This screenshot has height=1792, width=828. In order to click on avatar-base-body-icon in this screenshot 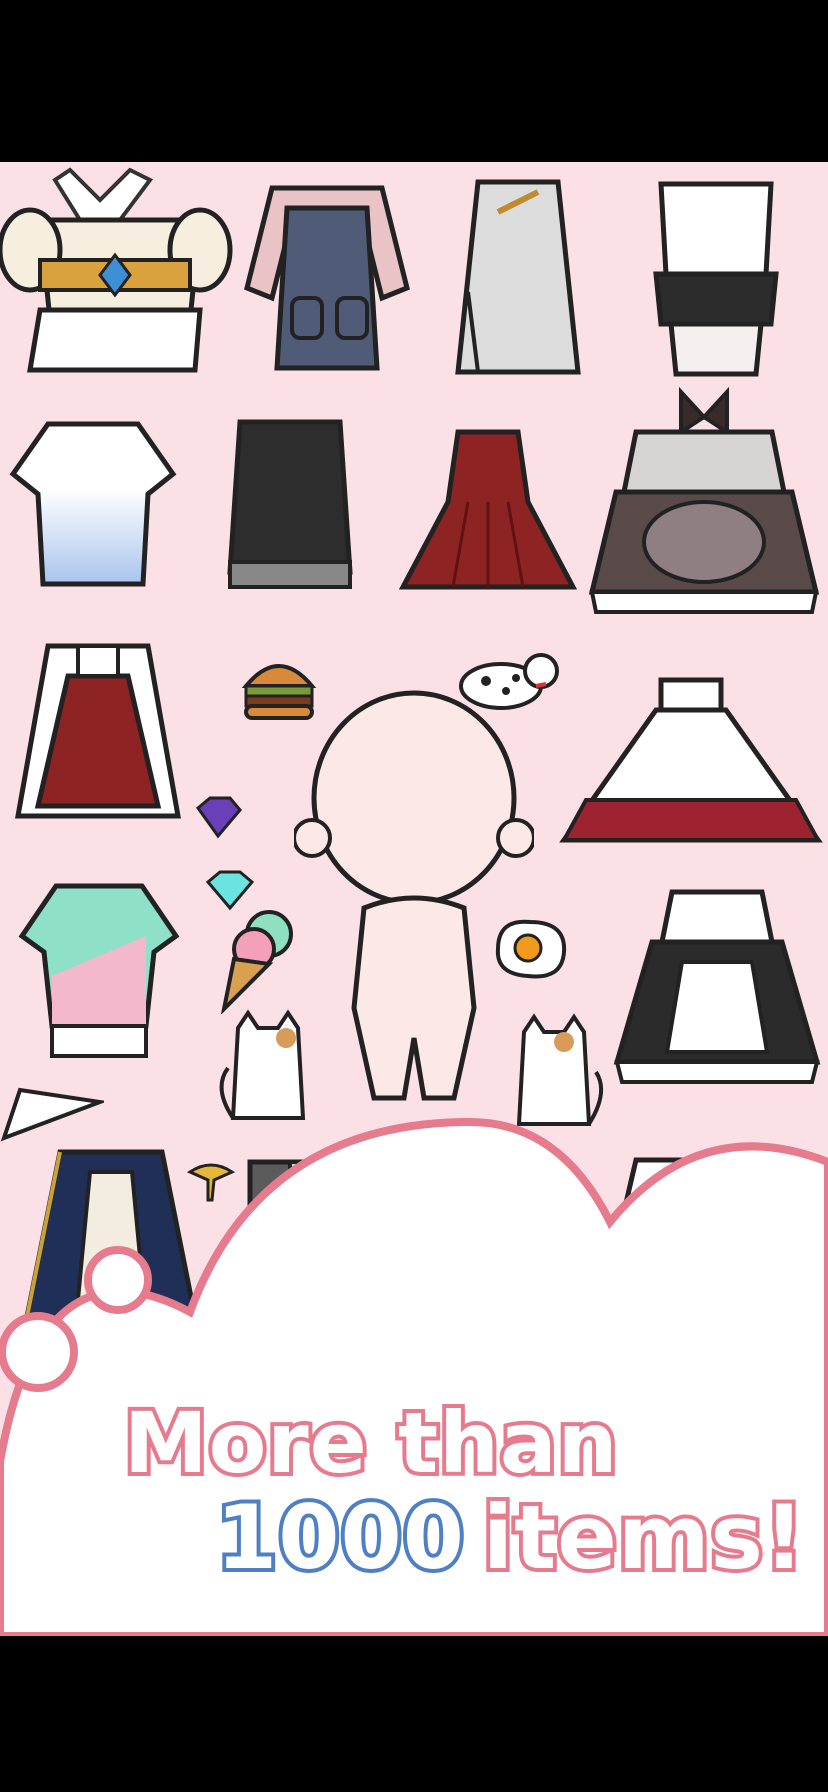, I will do `click(414, 898)`.